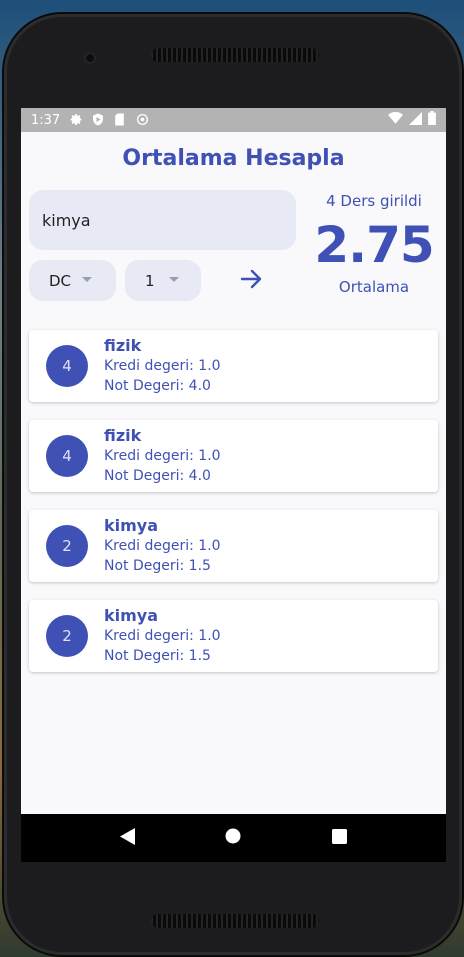 This screenshot has width=464, height=957. What do you see at coordinates (374, 287) in the screenshot?
I see `average-label: Ortalama` at bounding box center [374, 287].